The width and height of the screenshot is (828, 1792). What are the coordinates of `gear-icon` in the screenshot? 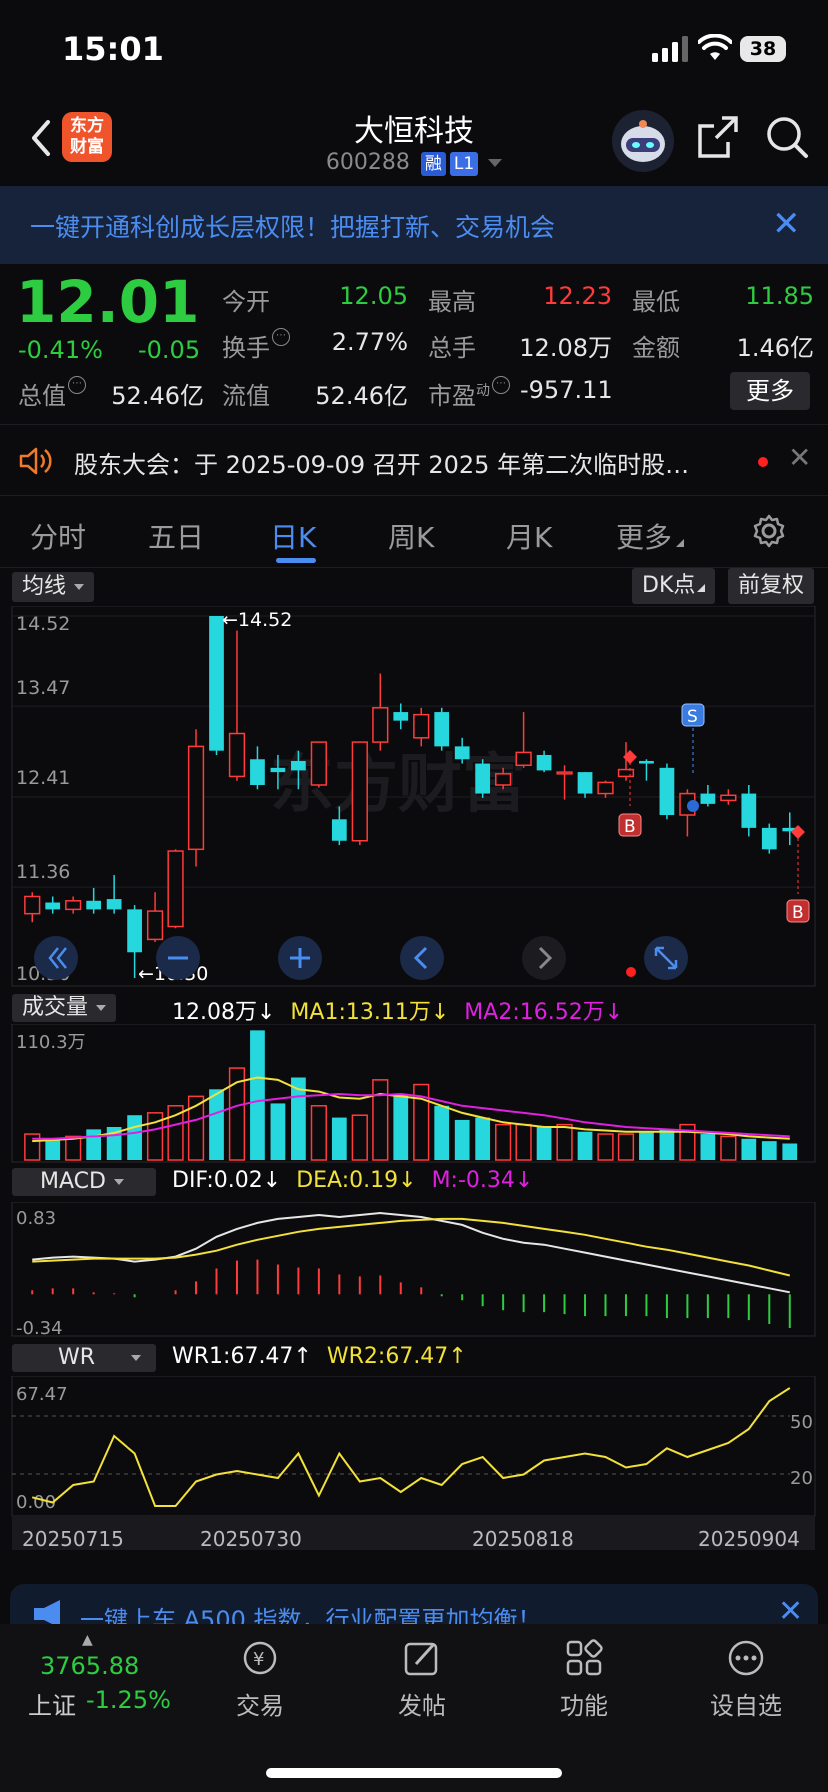 It's located at (769, 531).